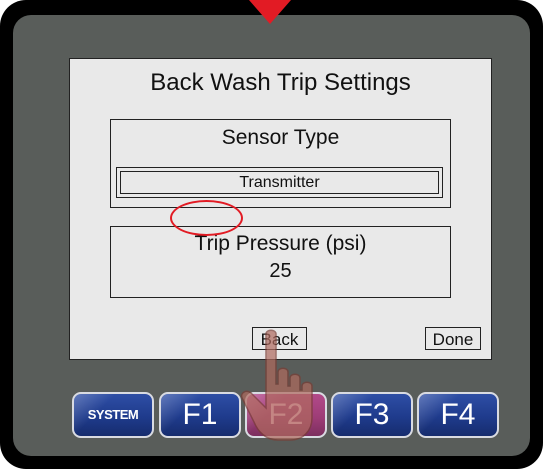  I want to click on f4-key: F4, so click(458, 415).